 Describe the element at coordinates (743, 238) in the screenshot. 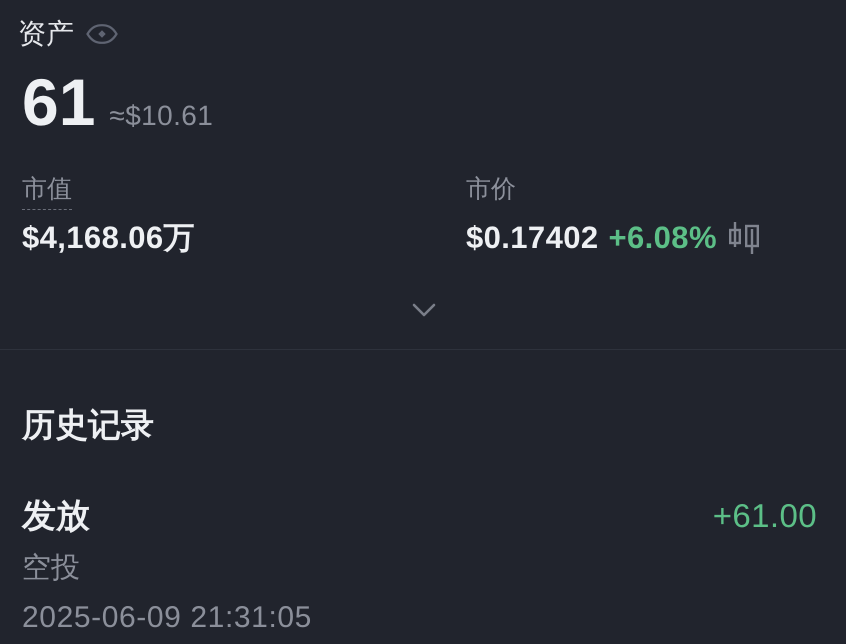

I see `candlestick-chart-icon` at that location.